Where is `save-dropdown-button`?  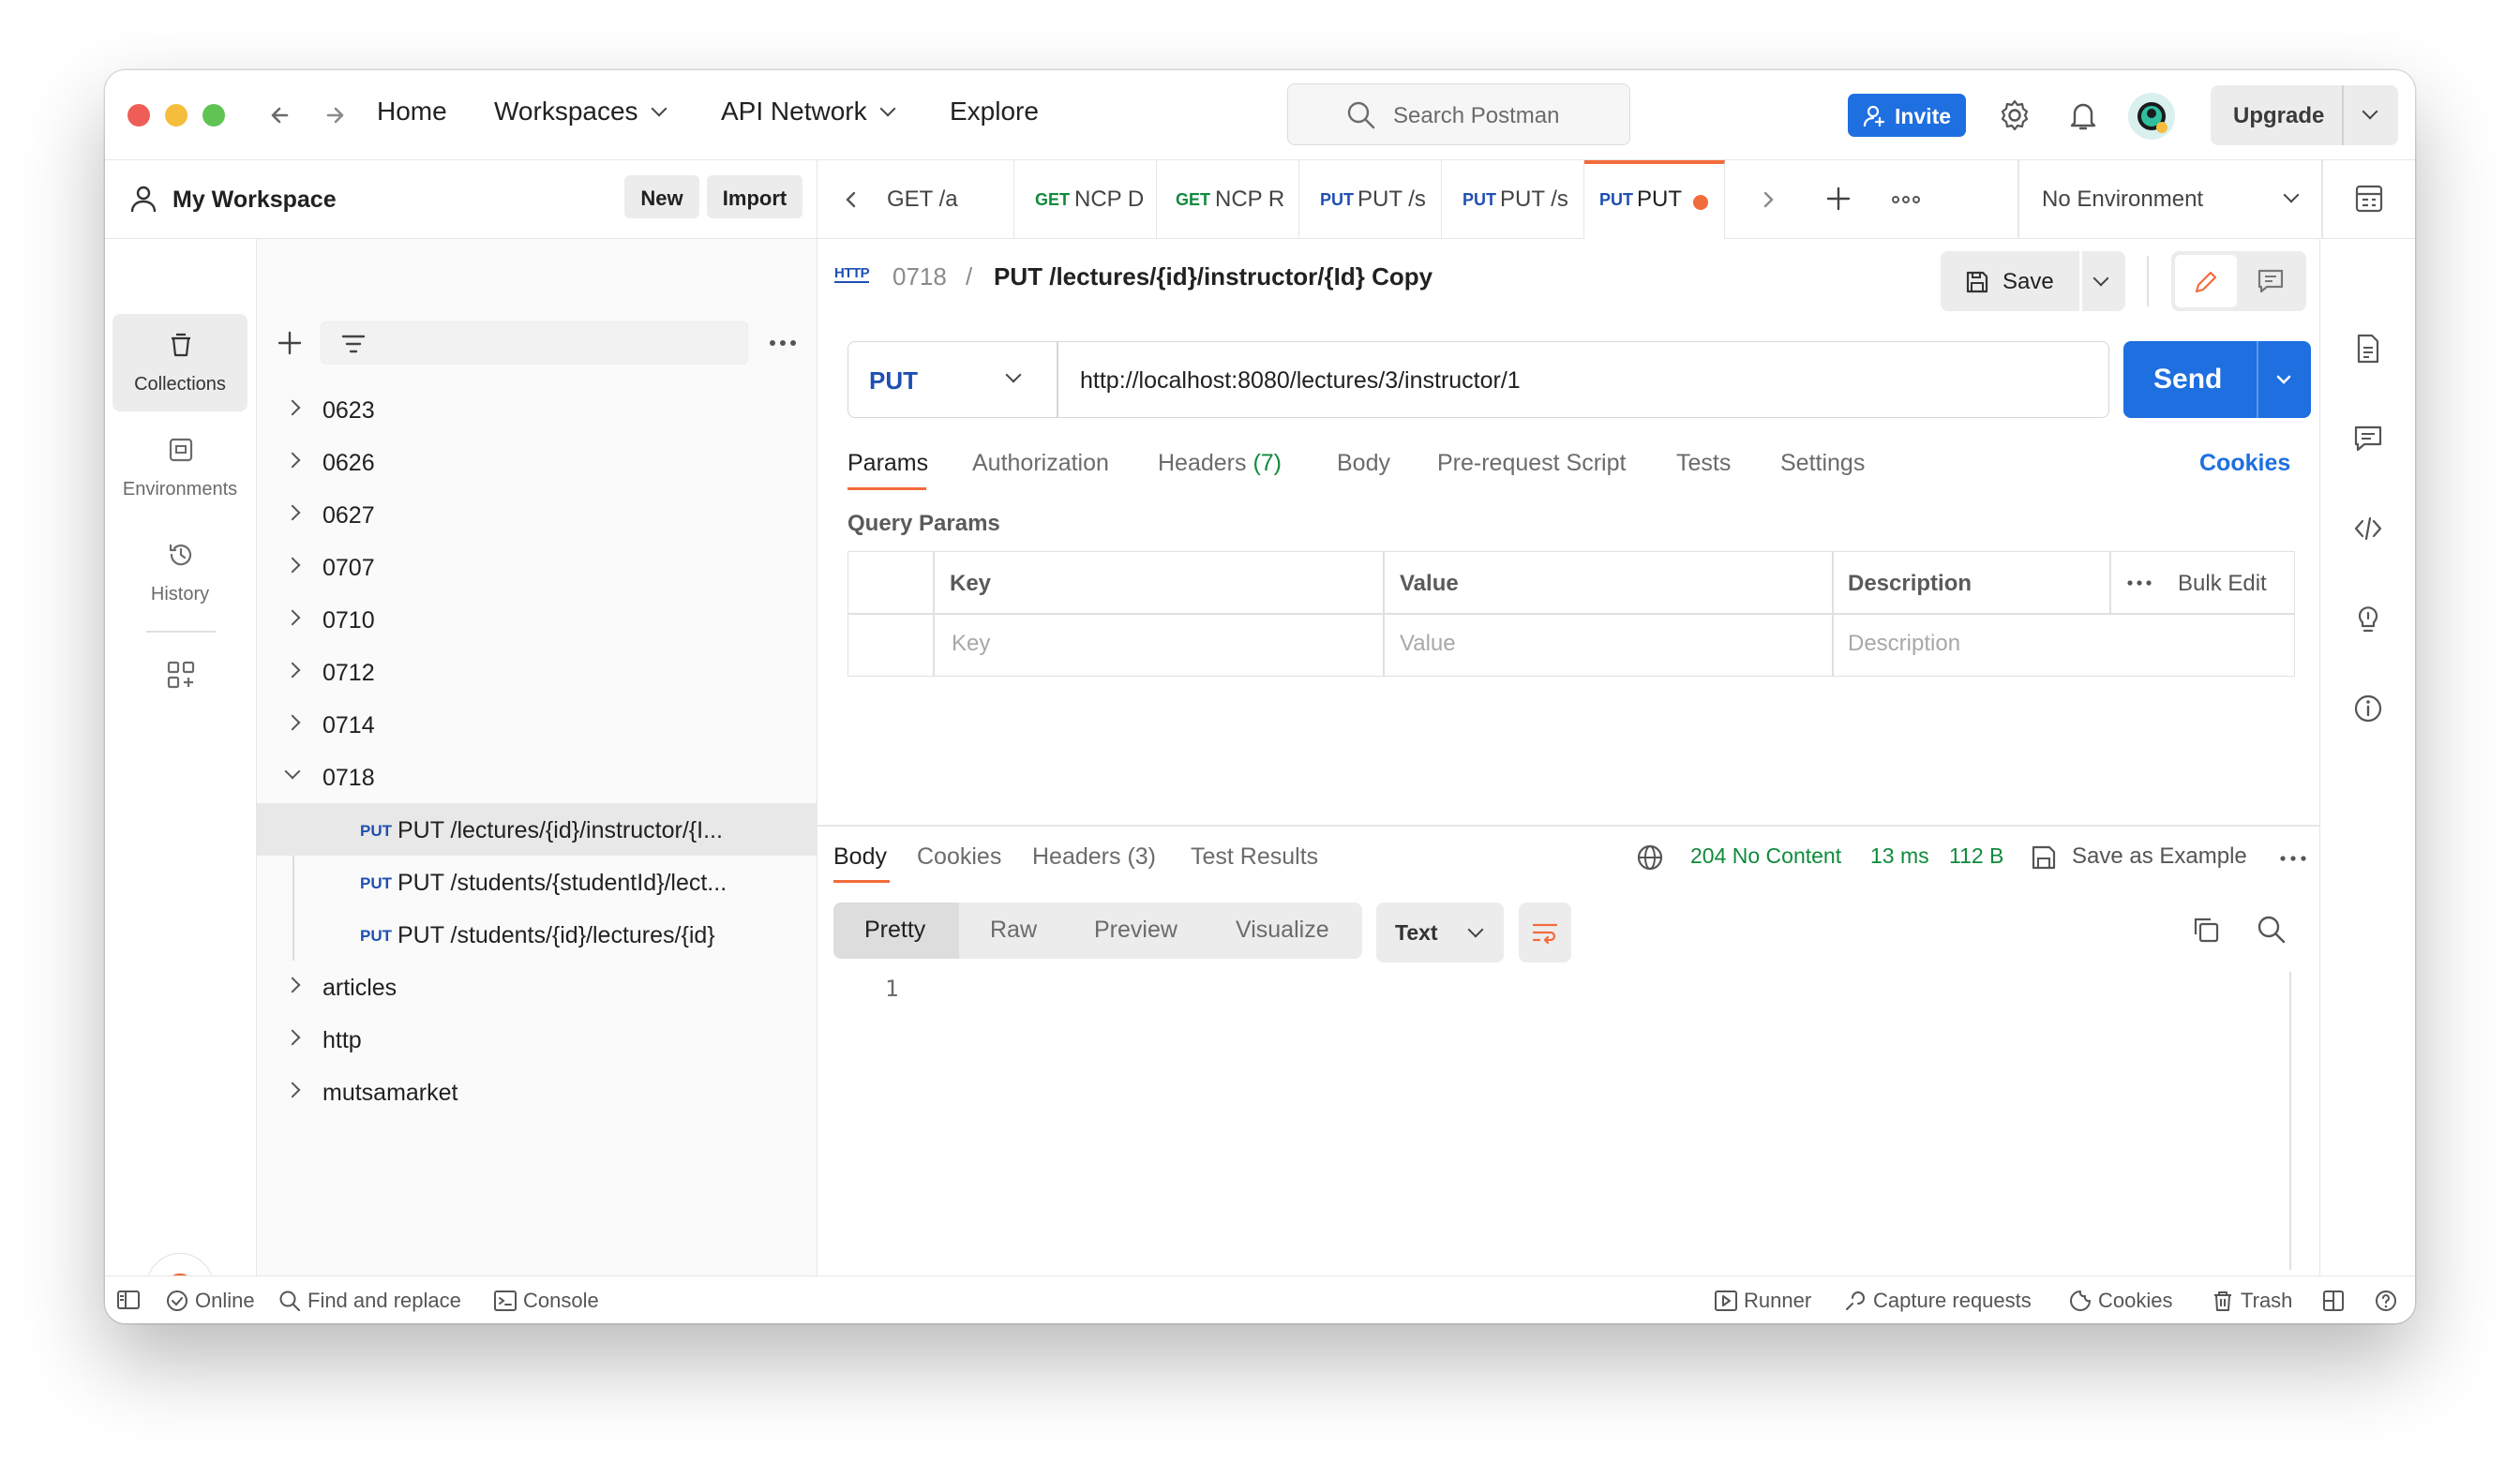
save-dropdown-button is located at coordinates (2103, 281).